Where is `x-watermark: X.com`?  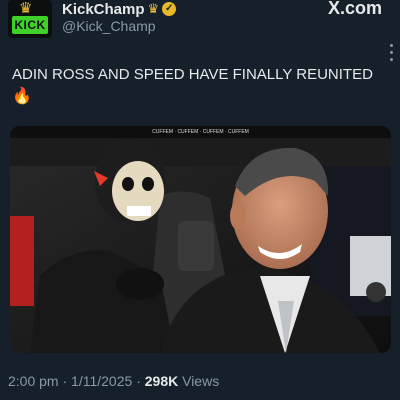 x-watermark: X.com is located at coordinates (354, 9).